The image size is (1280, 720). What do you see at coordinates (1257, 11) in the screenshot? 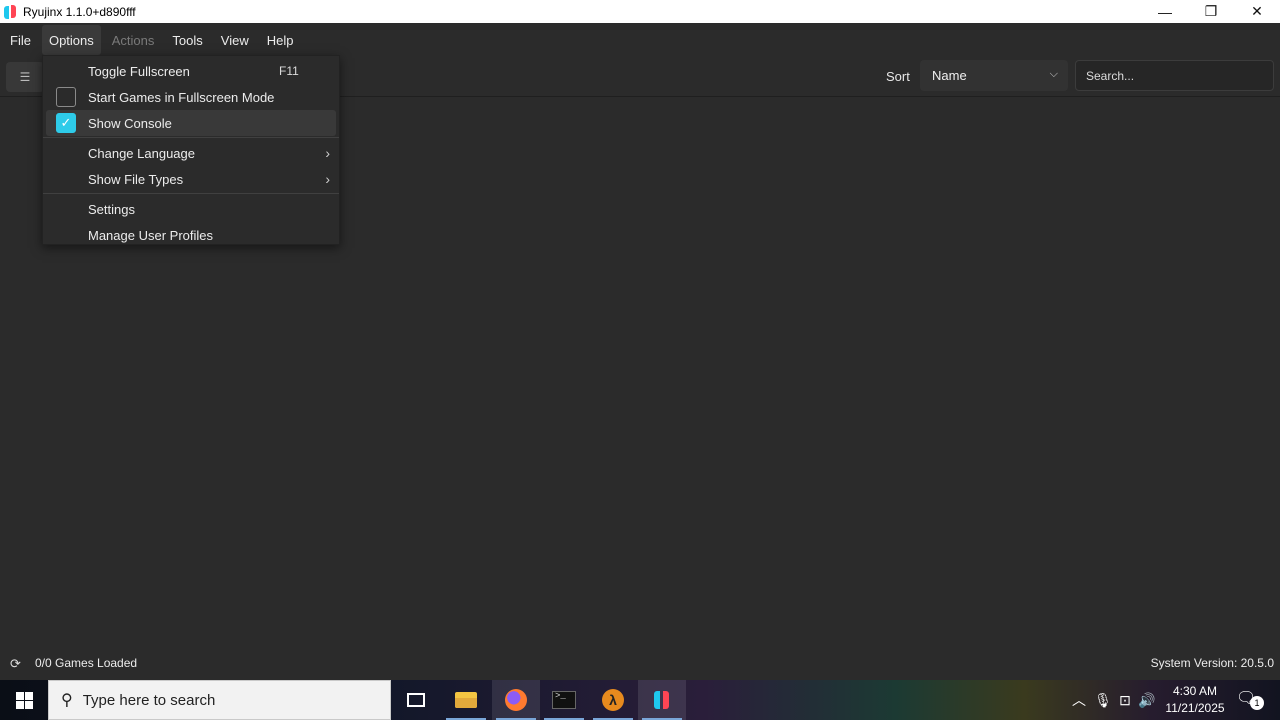
I see `close-button: ✕` at bounding box center [1257, 11].